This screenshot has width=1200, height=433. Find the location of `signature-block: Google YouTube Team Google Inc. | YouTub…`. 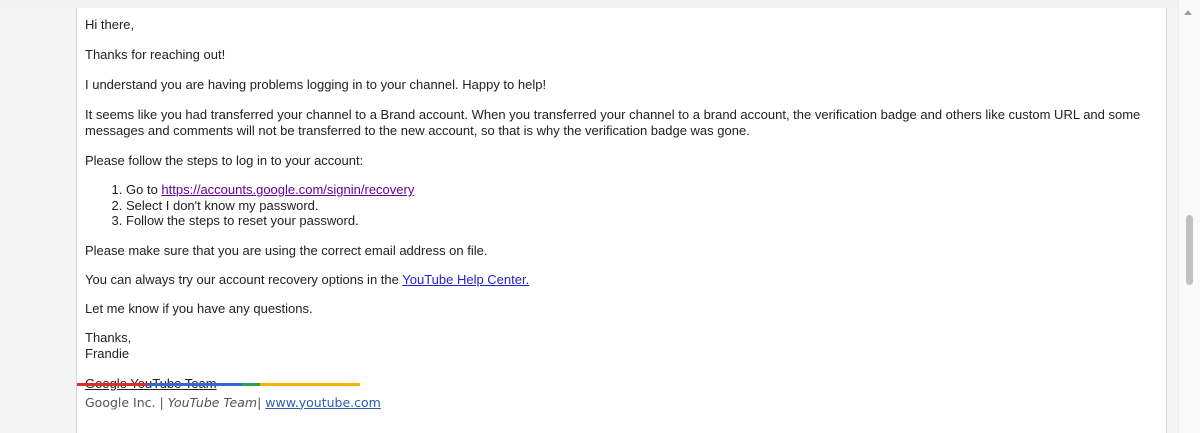

signature-block: Google YouTube Team Google Inc. | YouTub… is located at coordinates (620, 393).